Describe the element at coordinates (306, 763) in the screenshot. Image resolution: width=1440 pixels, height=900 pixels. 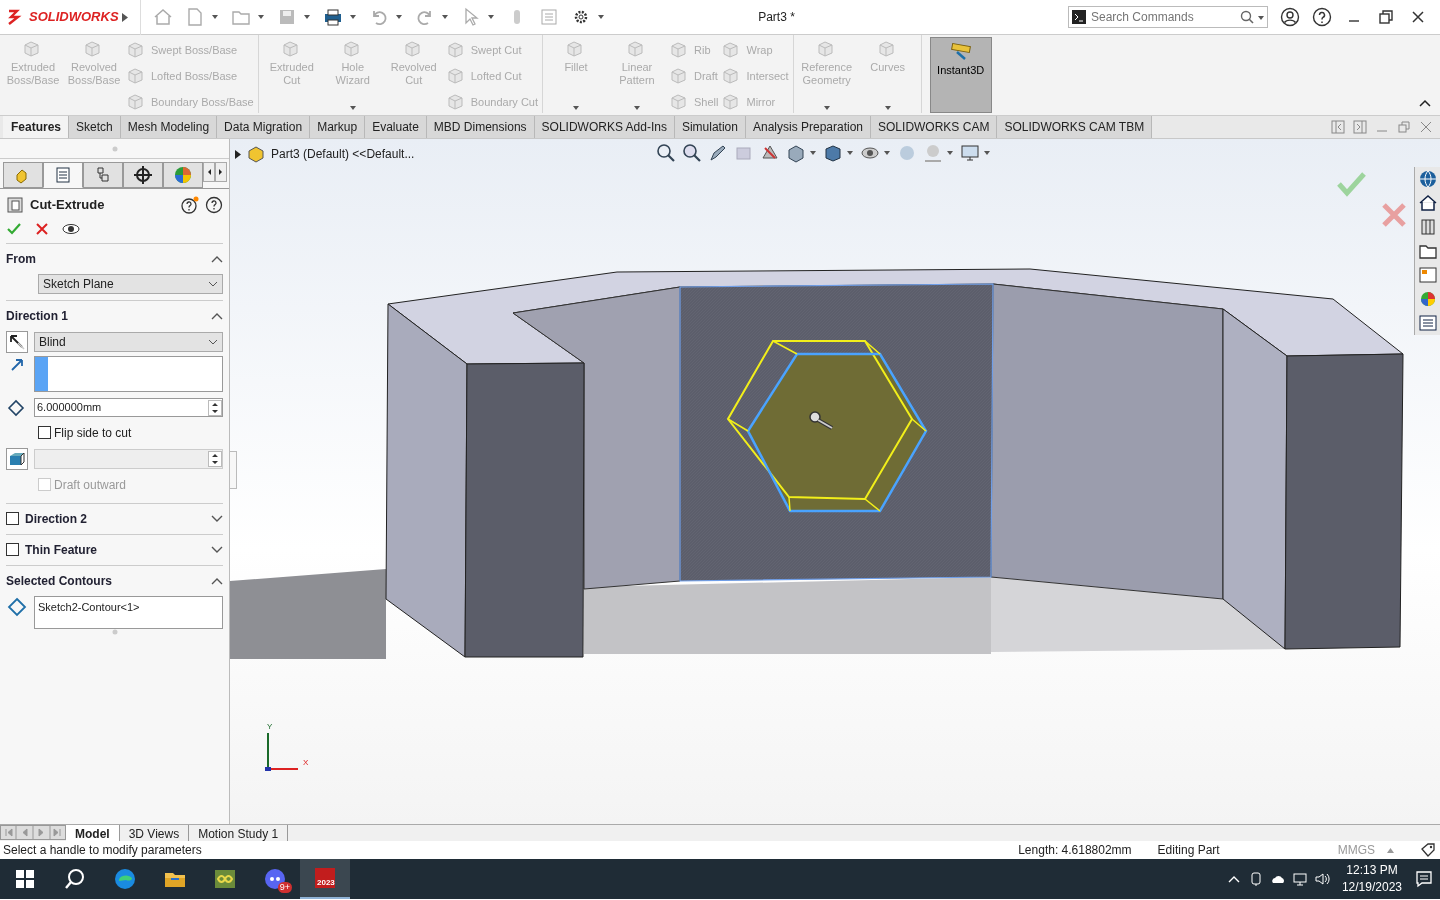
I see `axis-label: X` at that location.